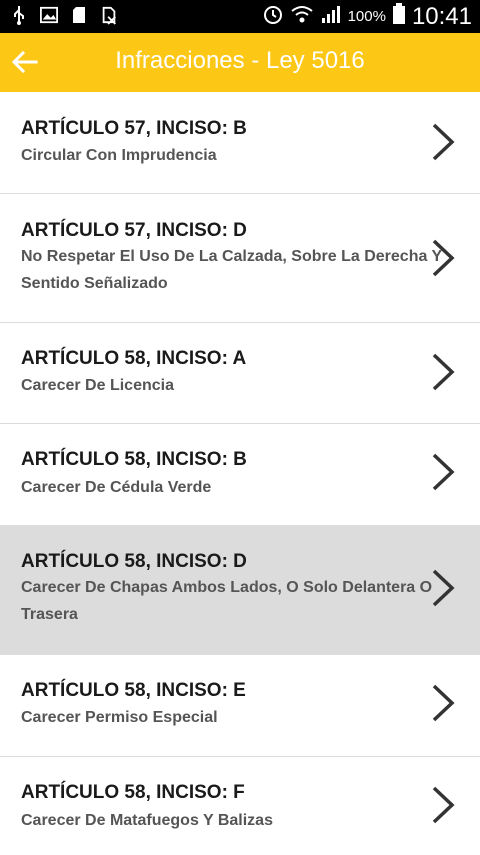 This screenshot has width=480, height=855. What do you see at coordinates (441, 16) in the screenshot?
I see `clock: 10:41` at bounding box center [441, 16].